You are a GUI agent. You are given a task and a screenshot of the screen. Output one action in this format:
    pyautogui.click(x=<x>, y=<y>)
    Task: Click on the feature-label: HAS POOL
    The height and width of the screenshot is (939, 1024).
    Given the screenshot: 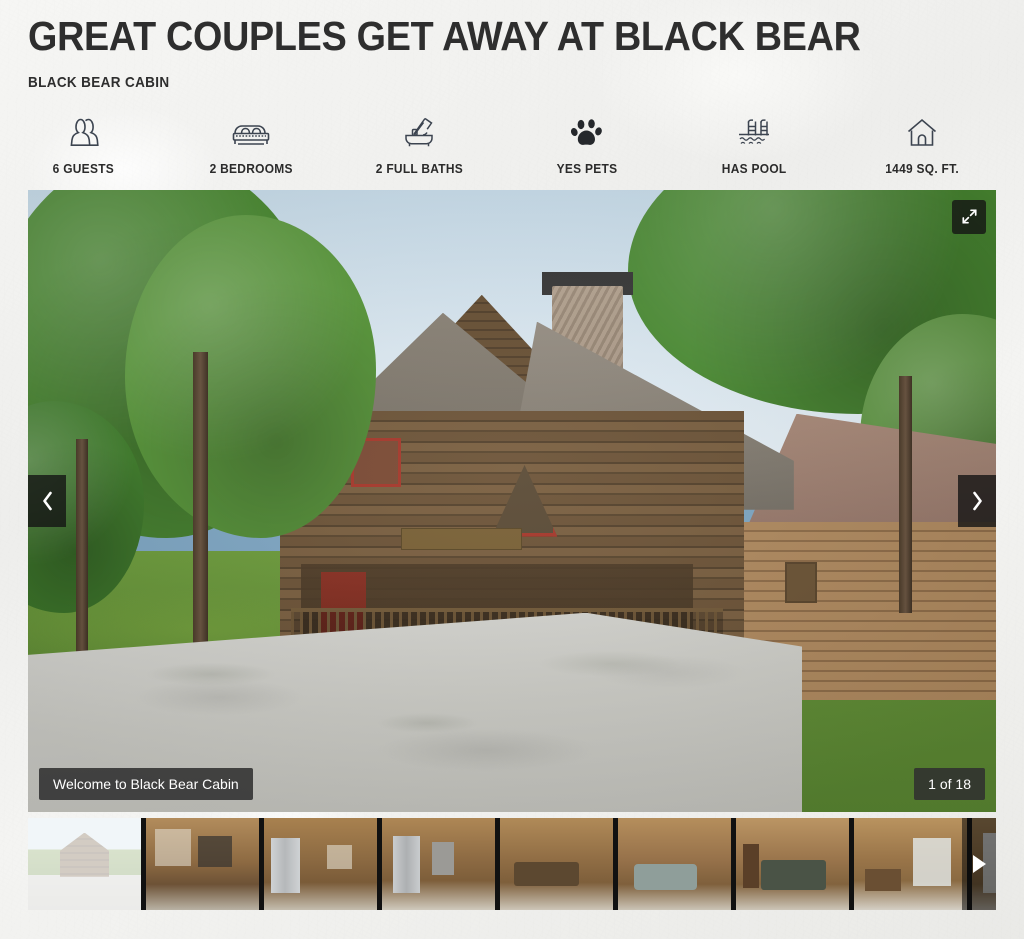 What is the action you would take?
    pyautogui.click(x=754, y=168)
    